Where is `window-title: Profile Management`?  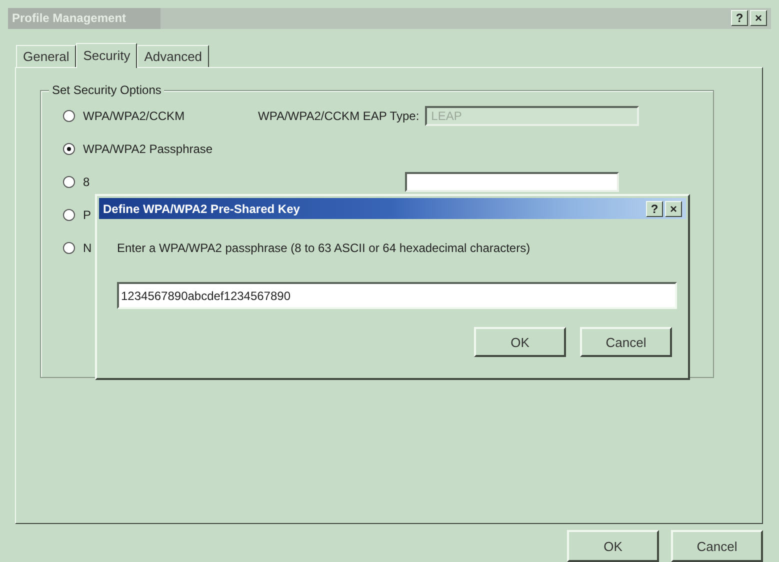 window-title: Profile Management is located at coordinates (69, 18).